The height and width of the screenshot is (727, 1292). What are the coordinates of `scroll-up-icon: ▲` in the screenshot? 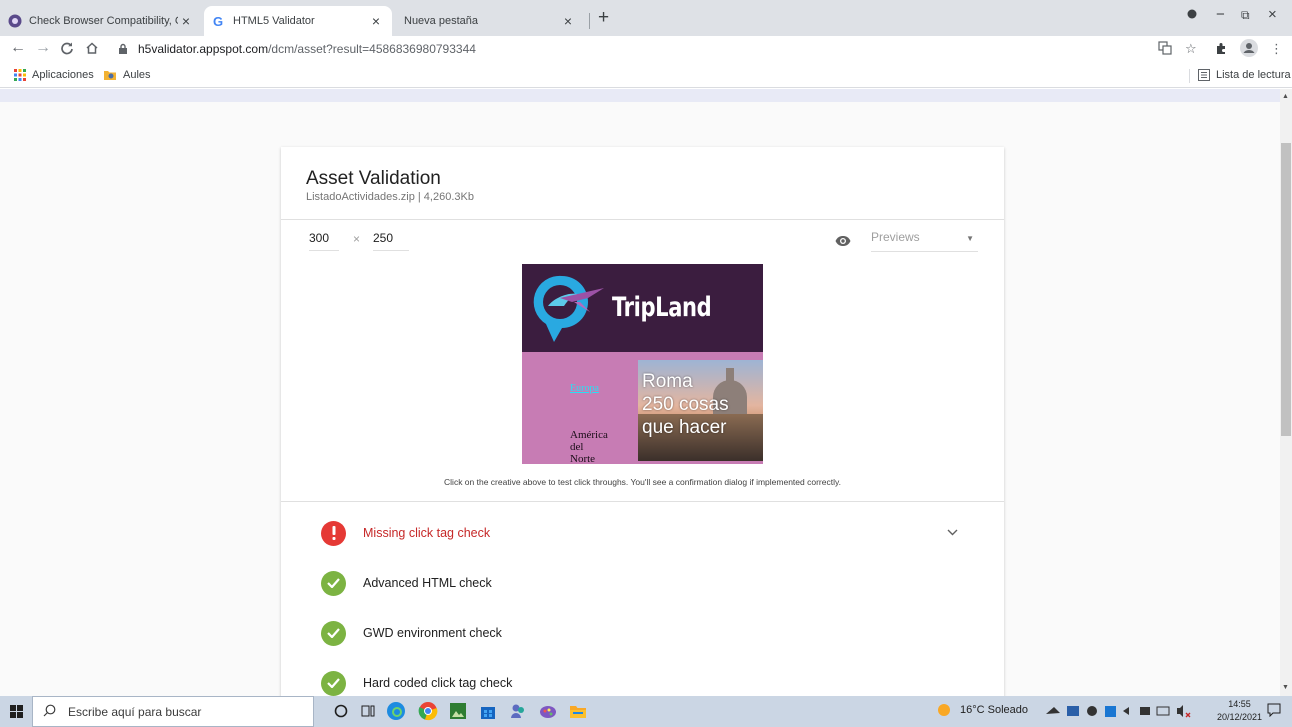 It's located at (1285, 96).